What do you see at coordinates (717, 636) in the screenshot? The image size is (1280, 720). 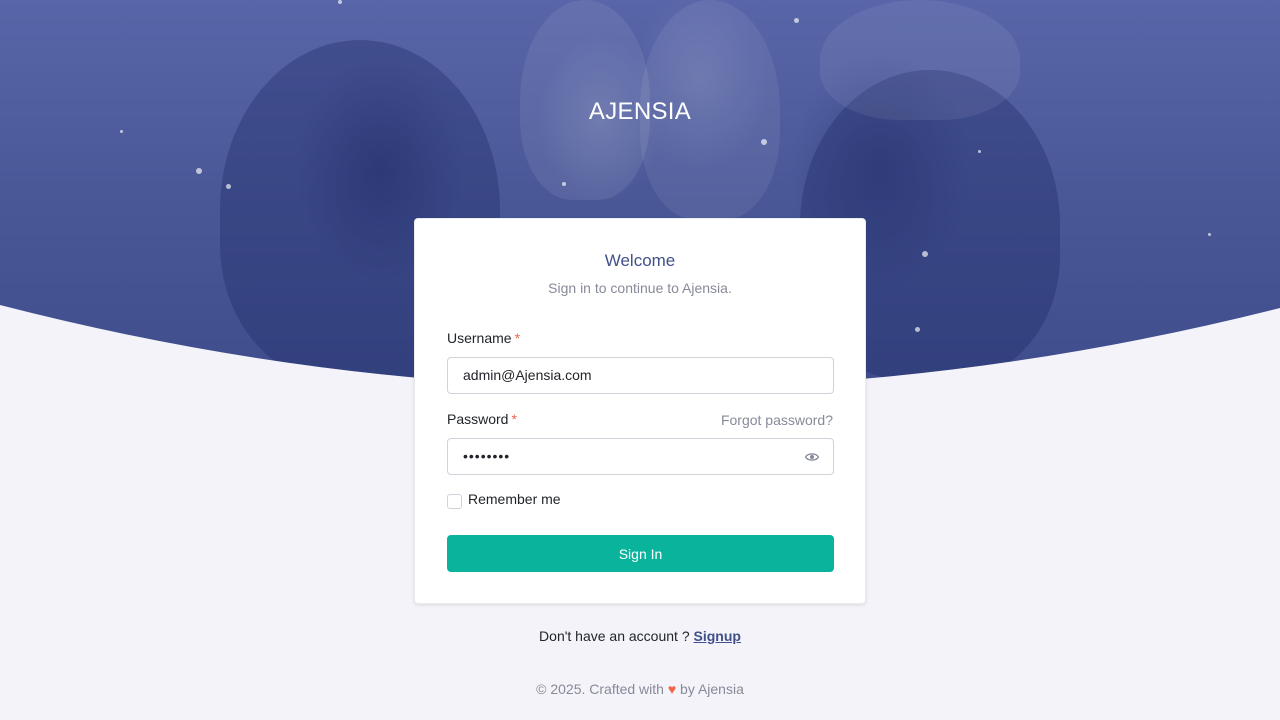 I see `signup-link: Signup` at bounding box center [717, 636].